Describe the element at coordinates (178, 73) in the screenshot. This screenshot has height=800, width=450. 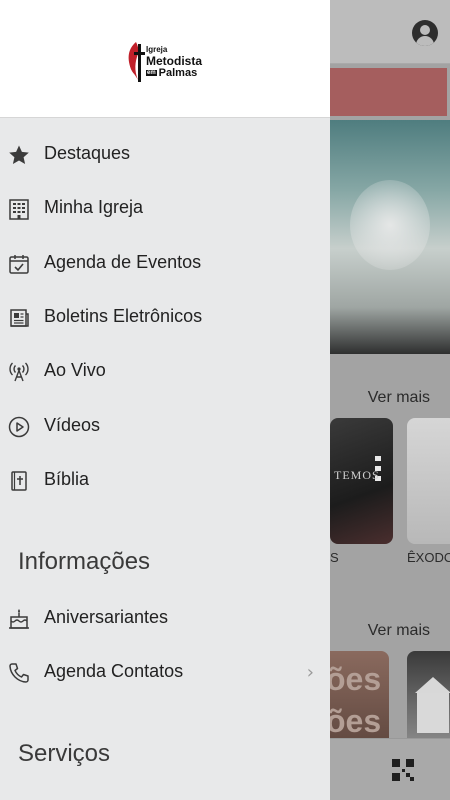
I see `logo-text-line3: Palmas` at that location.